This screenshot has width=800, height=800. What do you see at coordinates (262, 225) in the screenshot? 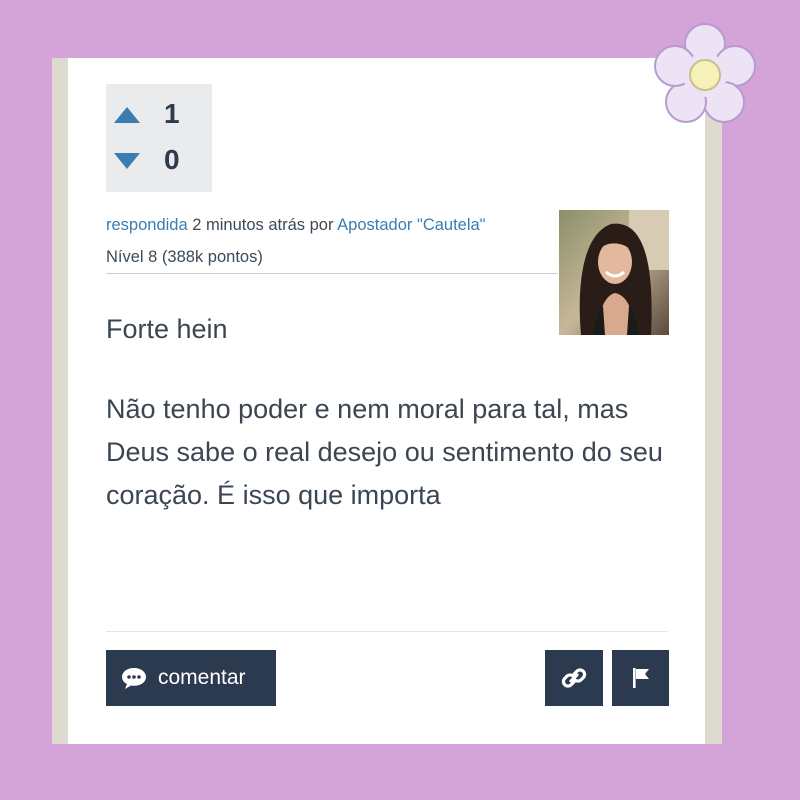
I see `answer-time: 2 minutos atrás por` at bounding box center [262, 225].